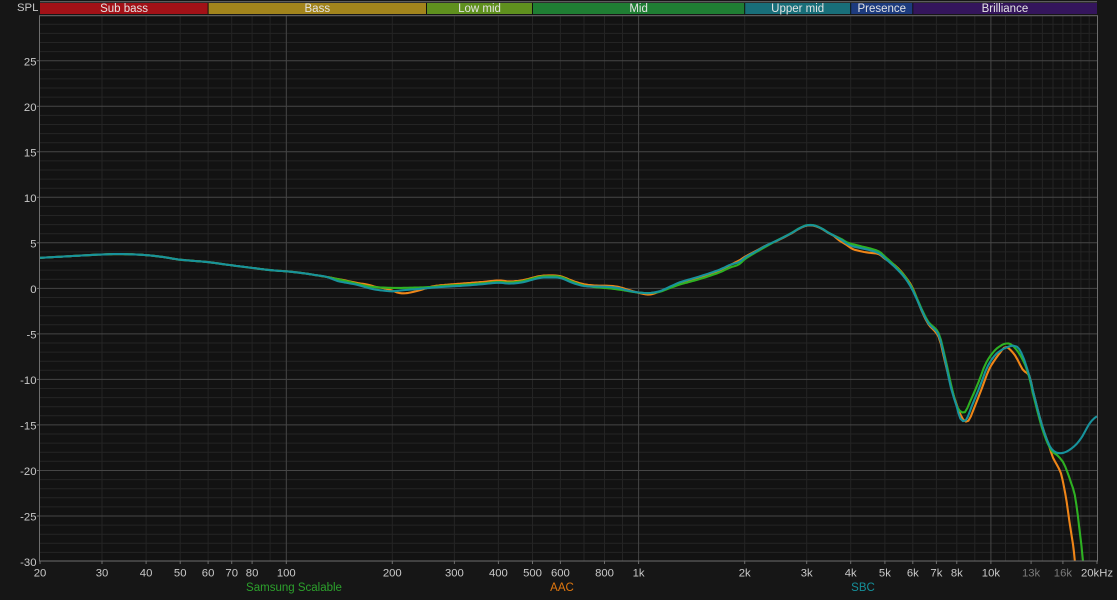 Image resolution: width=1117 pixels, height=600 pixels. Describe the element at coordinates (807, 574) in the screenshot. I see `svg-text: 3k` at that location.